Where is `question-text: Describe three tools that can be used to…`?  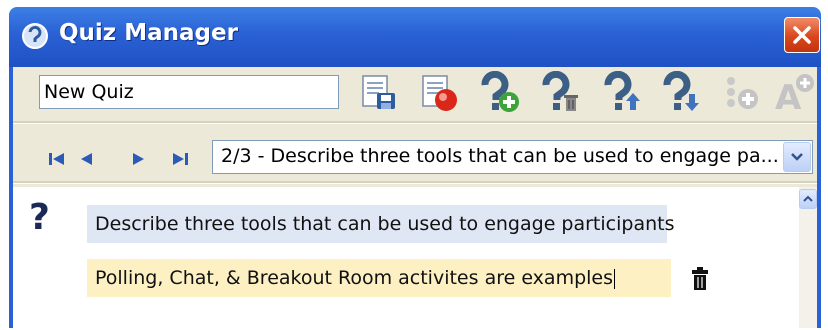 question-text: Describe three tools that can be used to… is located at coordinates (385, 224).